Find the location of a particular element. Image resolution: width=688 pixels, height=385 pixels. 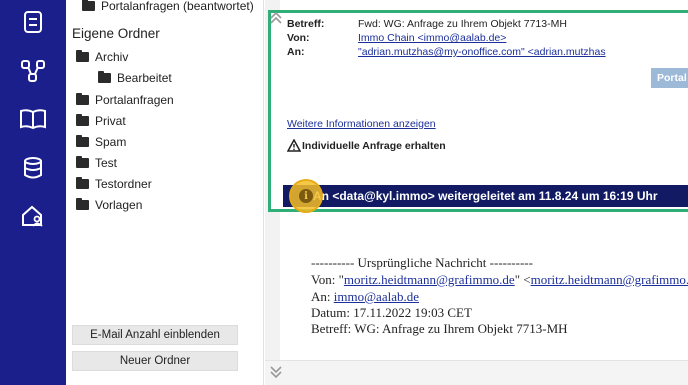

portal-button: Portal is located at coordinates (669, 78).